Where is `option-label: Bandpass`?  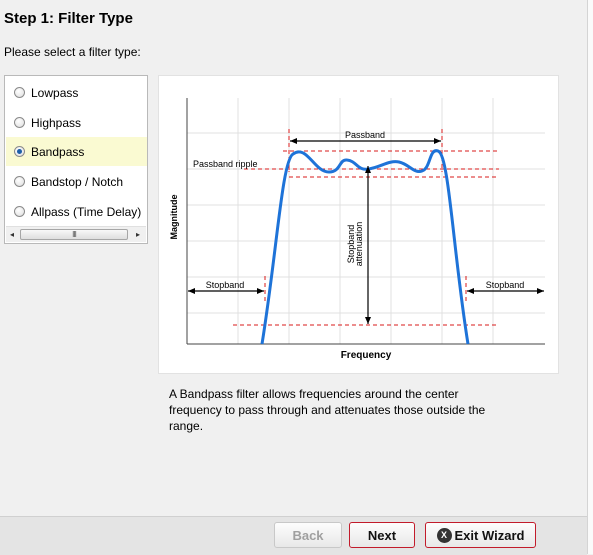 option-label: Bandpass is located at coordinates (58, 151).